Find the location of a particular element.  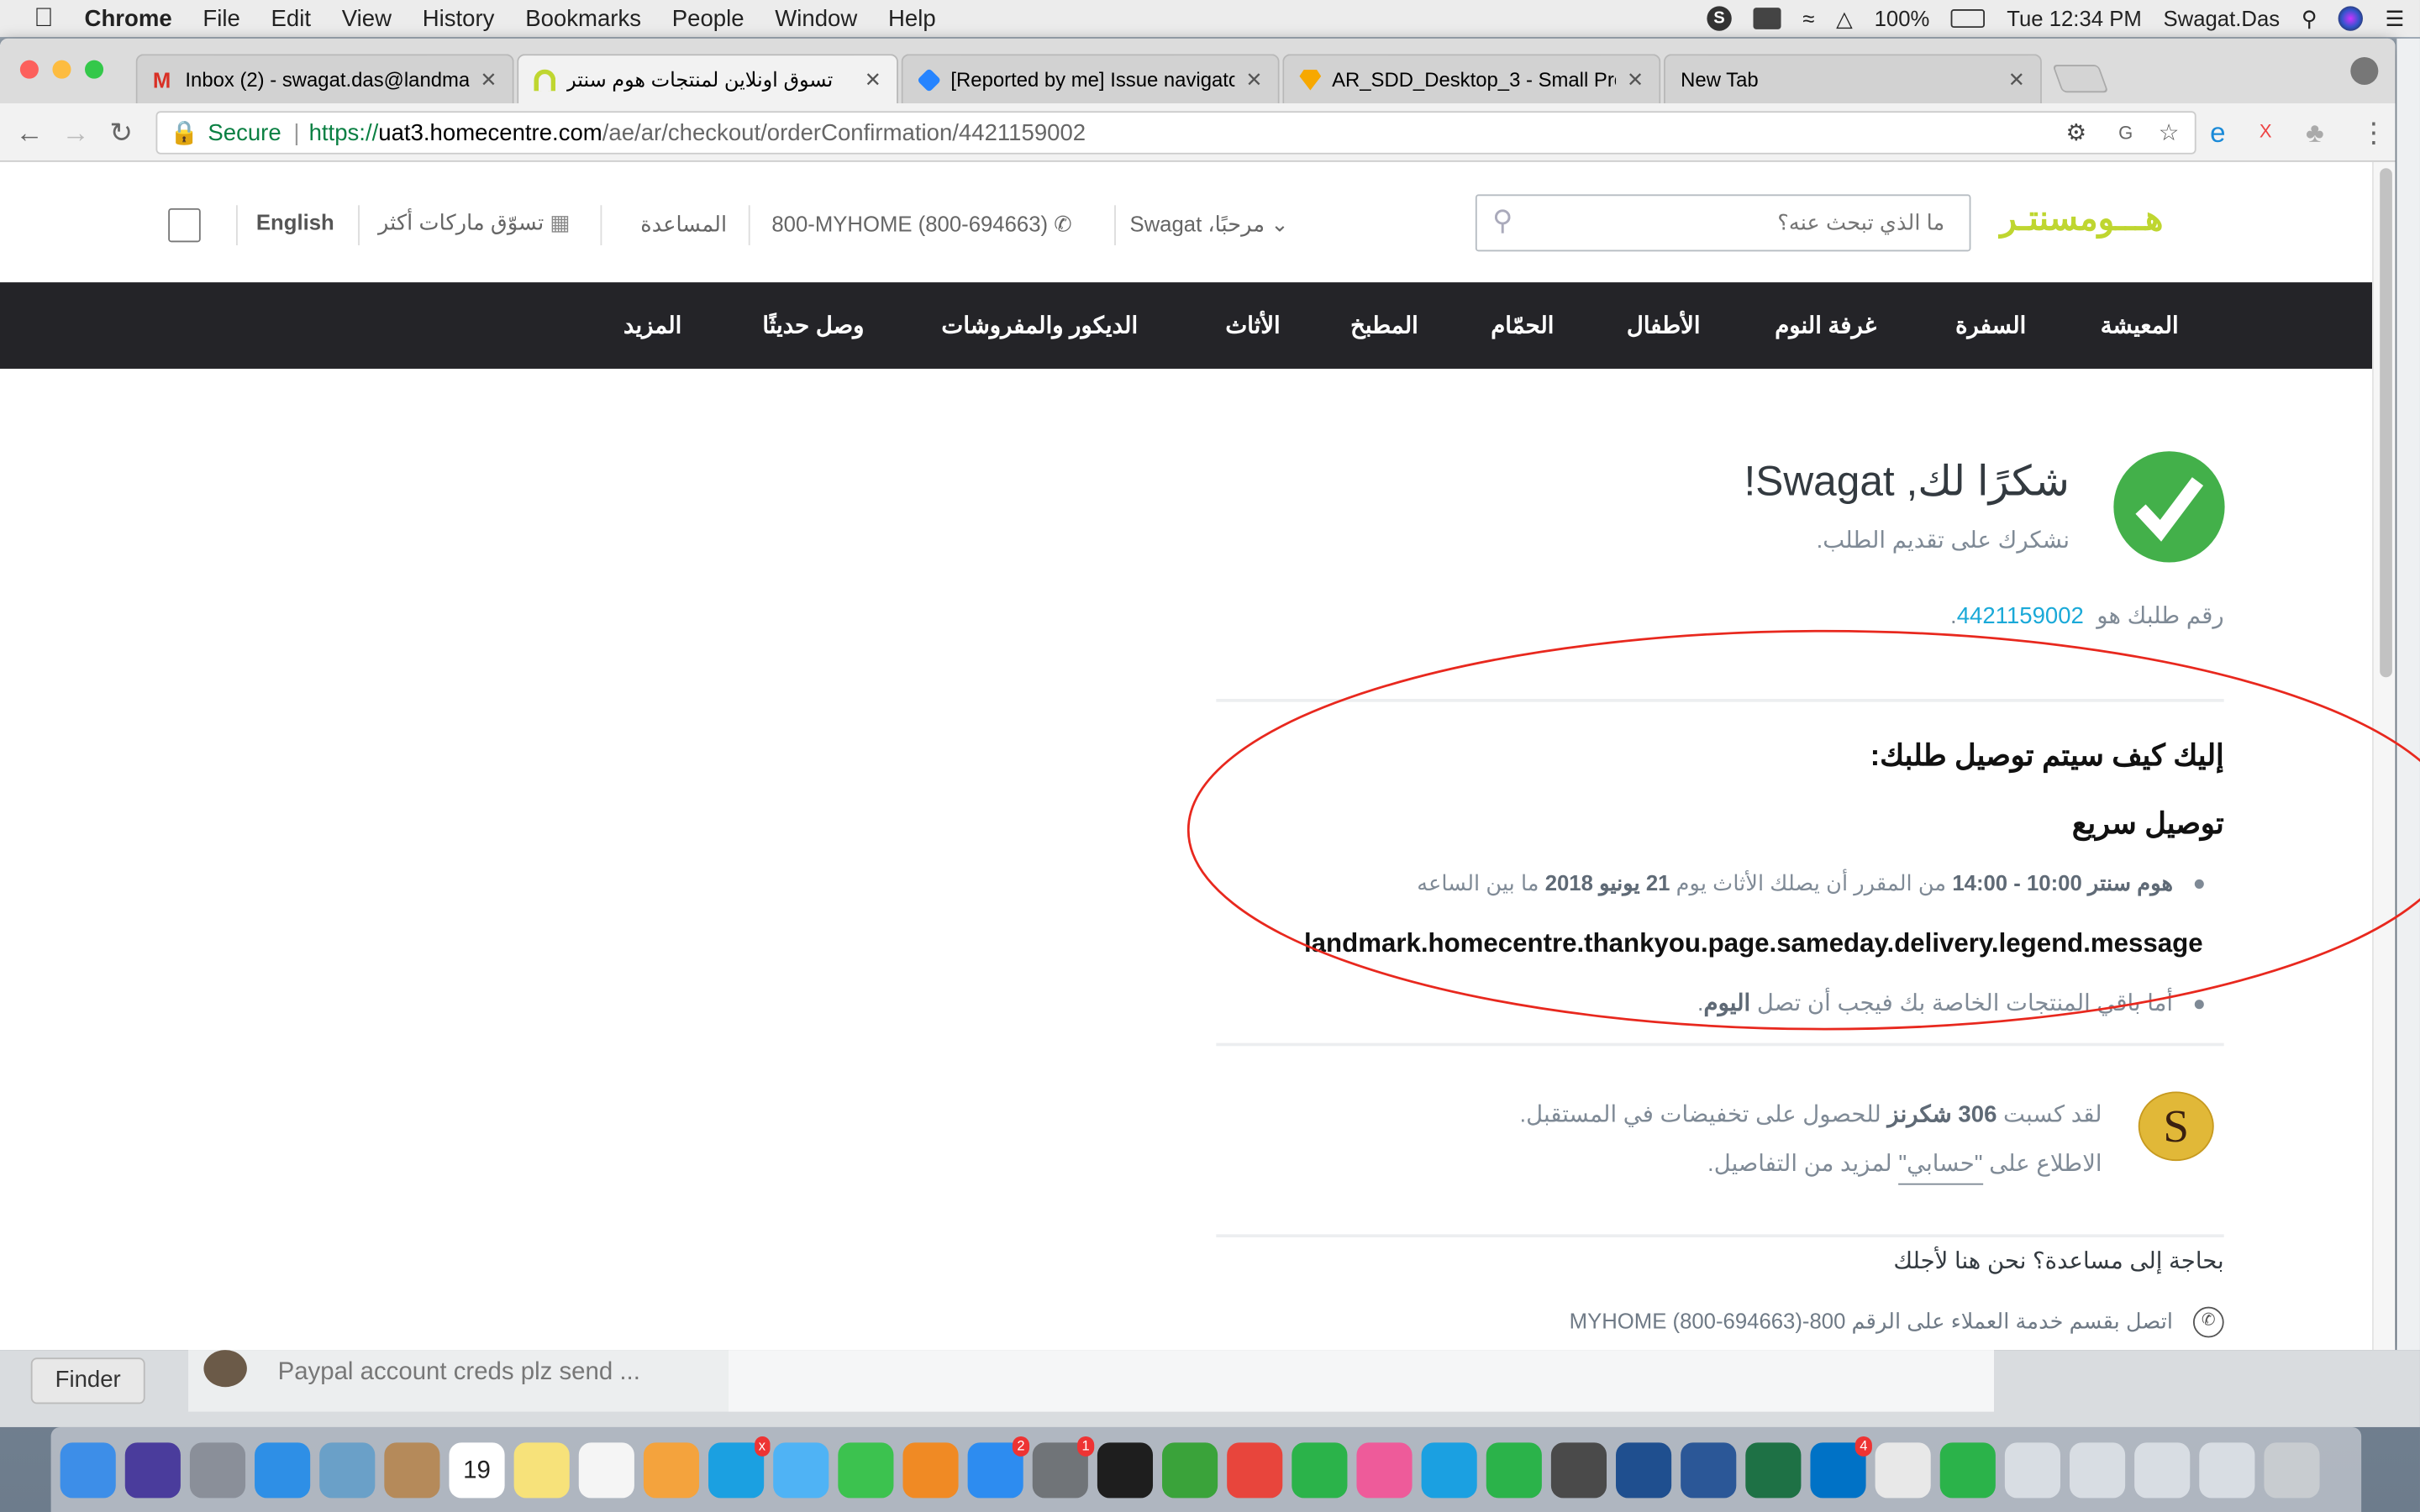

help-link: المساعدة is located at coordinates (683, 225).